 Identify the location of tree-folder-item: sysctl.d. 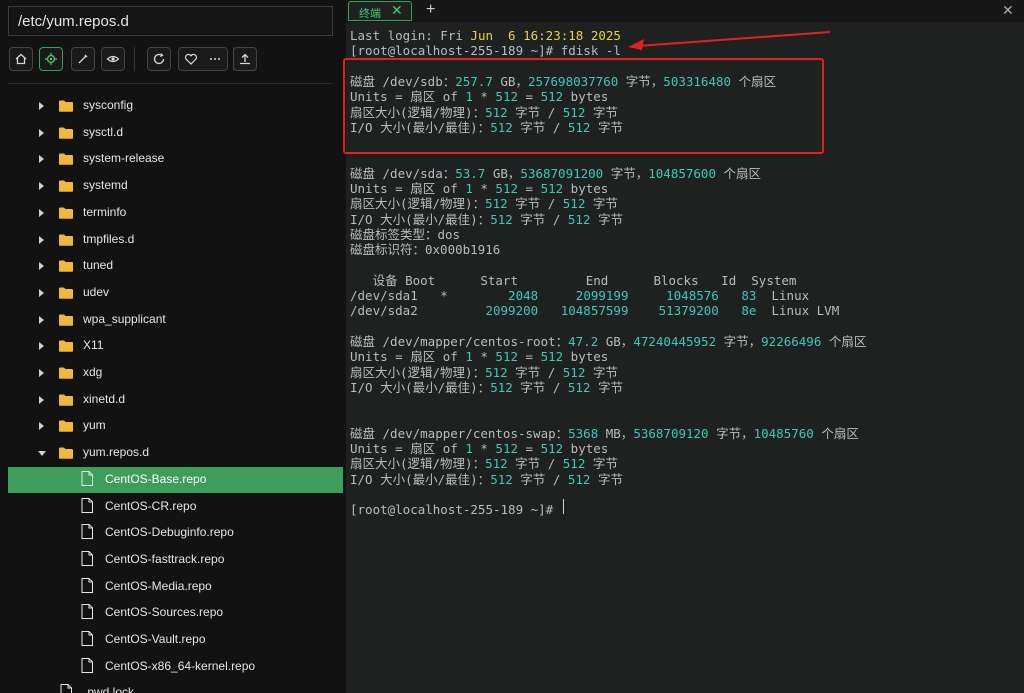
(173, 133).